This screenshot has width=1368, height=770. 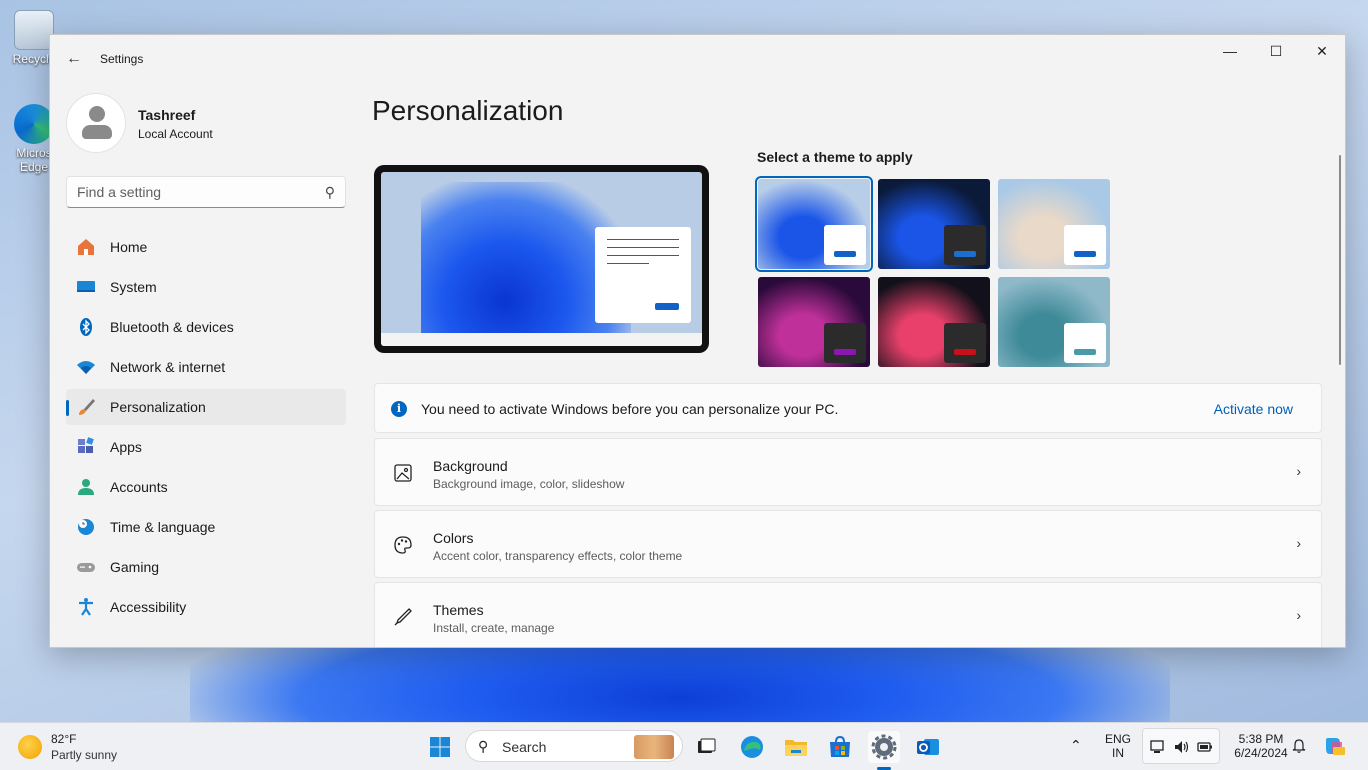 I want to click on edge-taskbar-button, so click(x=752, y=747).